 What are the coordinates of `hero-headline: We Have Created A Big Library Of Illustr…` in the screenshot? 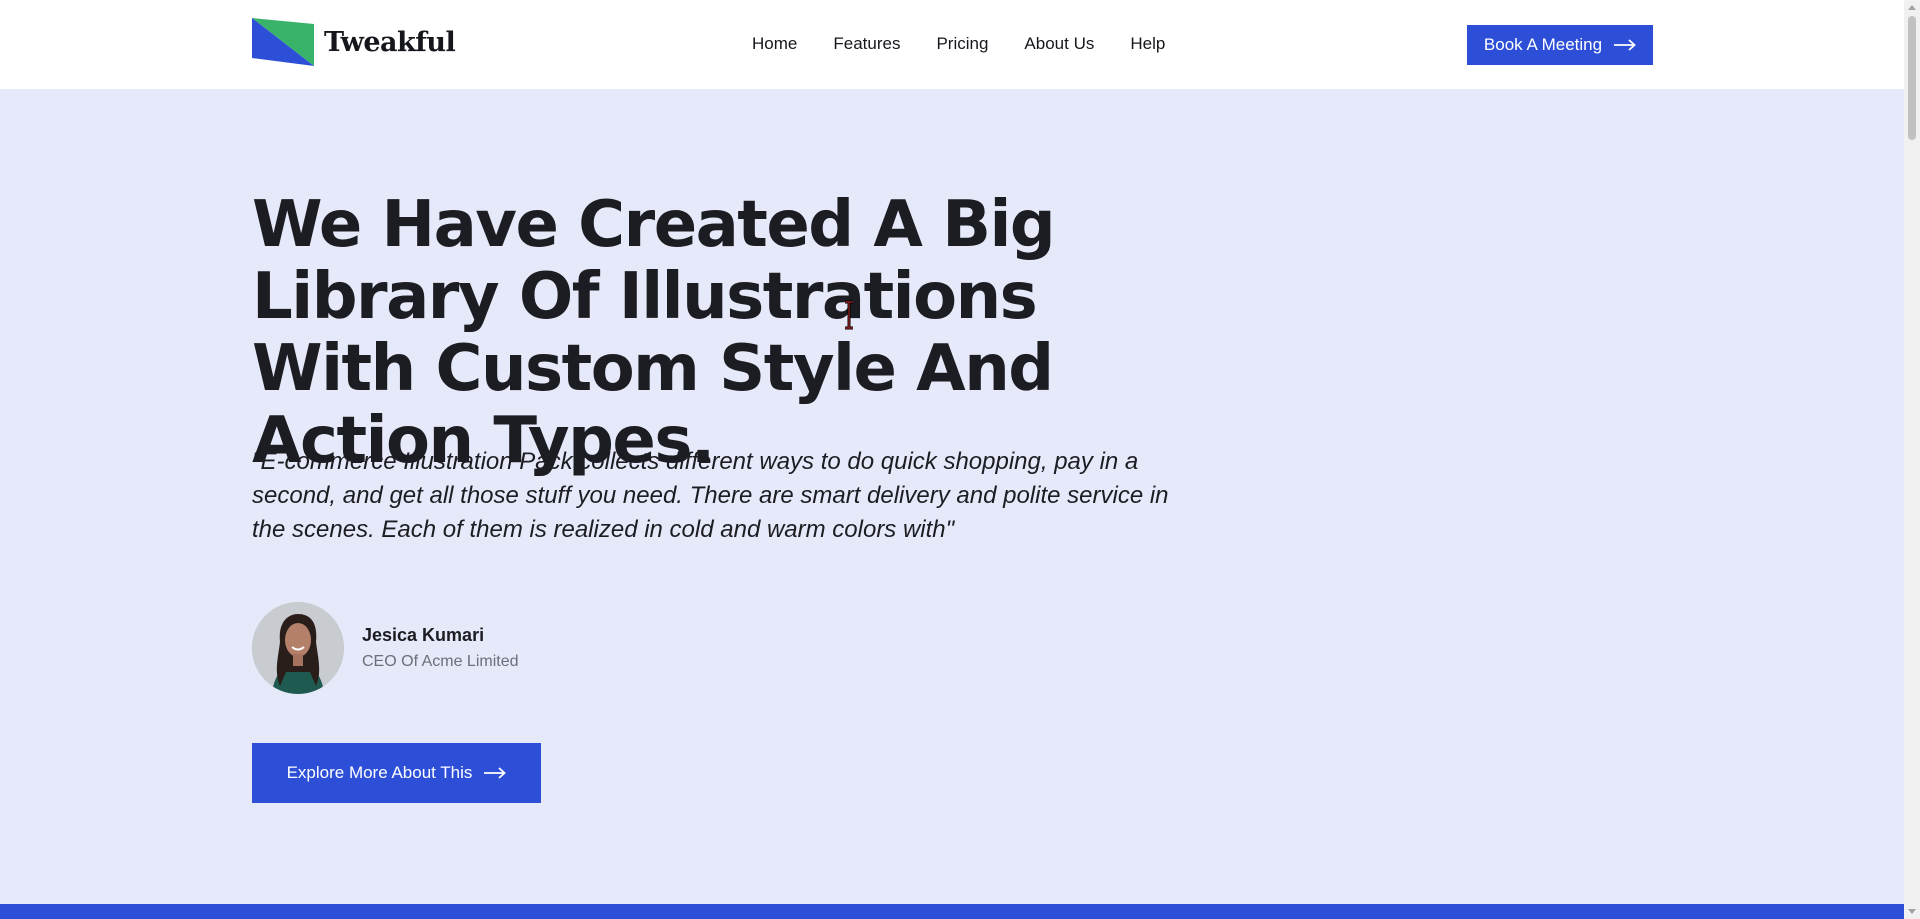 It's located at (654, 333).